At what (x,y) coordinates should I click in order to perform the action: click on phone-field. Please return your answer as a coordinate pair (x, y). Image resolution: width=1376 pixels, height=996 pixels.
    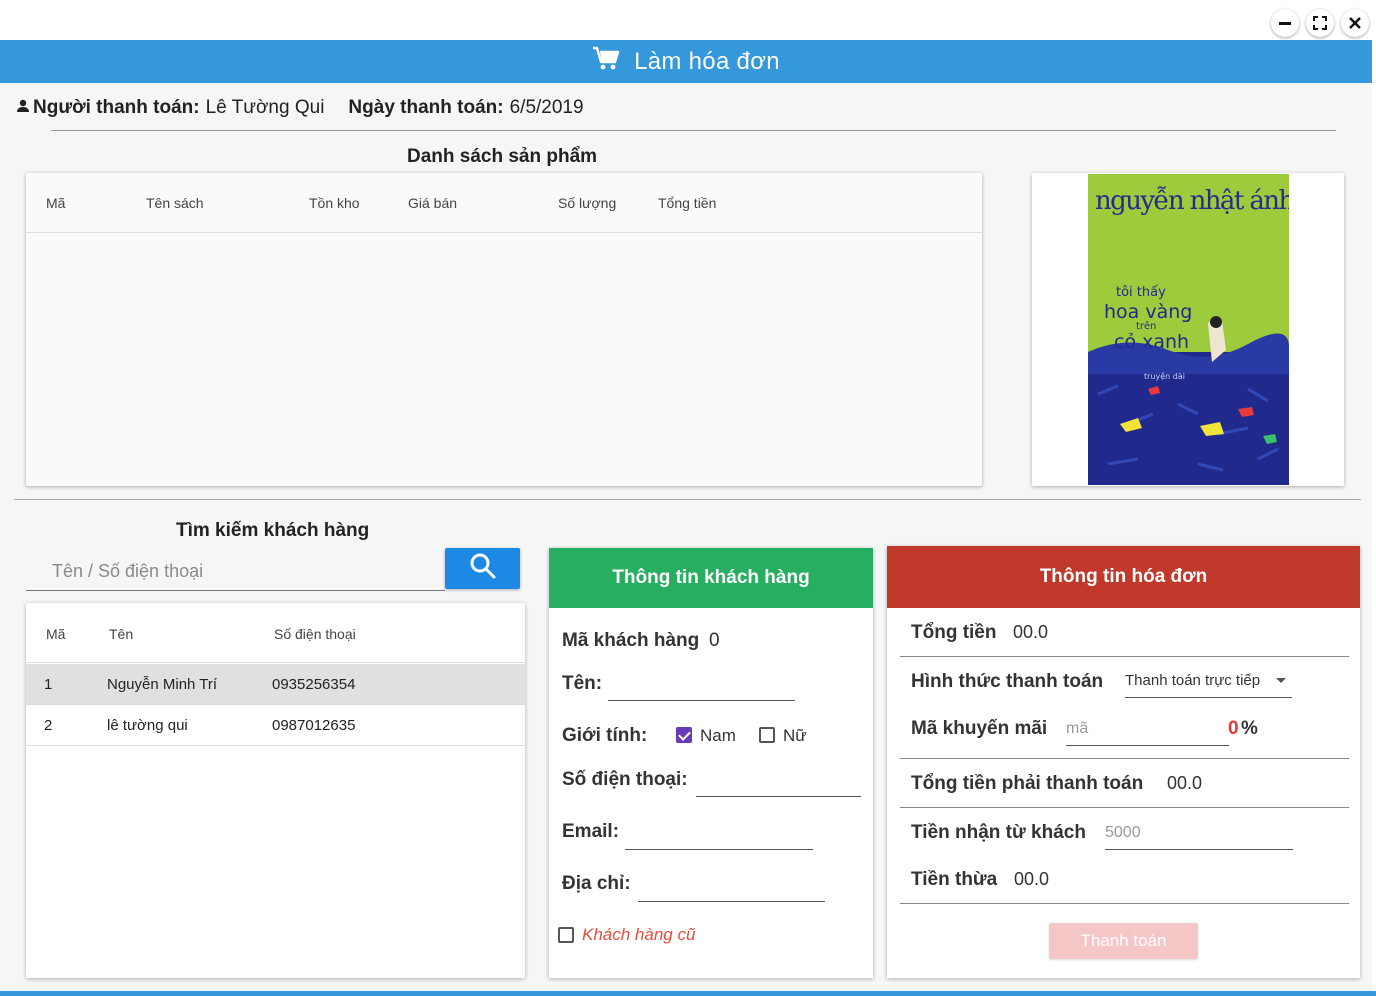
    Looking at the image, I should click on (778, 777).